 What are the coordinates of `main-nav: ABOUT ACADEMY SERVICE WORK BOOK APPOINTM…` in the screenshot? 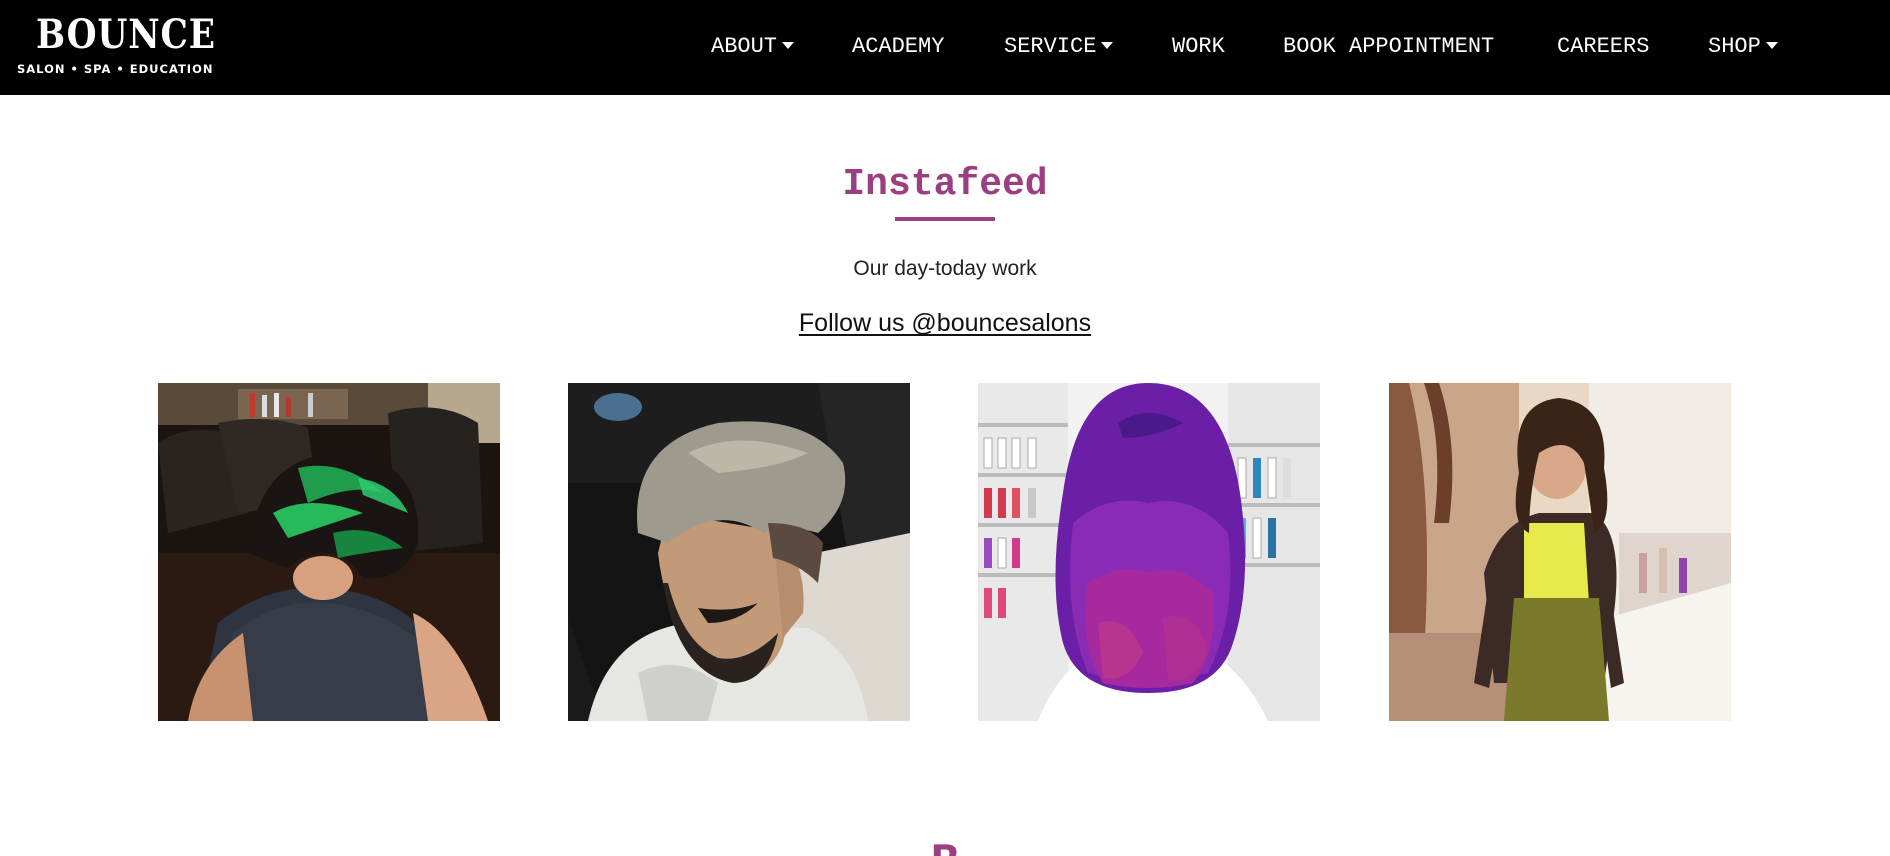 It's located at (945, 47).